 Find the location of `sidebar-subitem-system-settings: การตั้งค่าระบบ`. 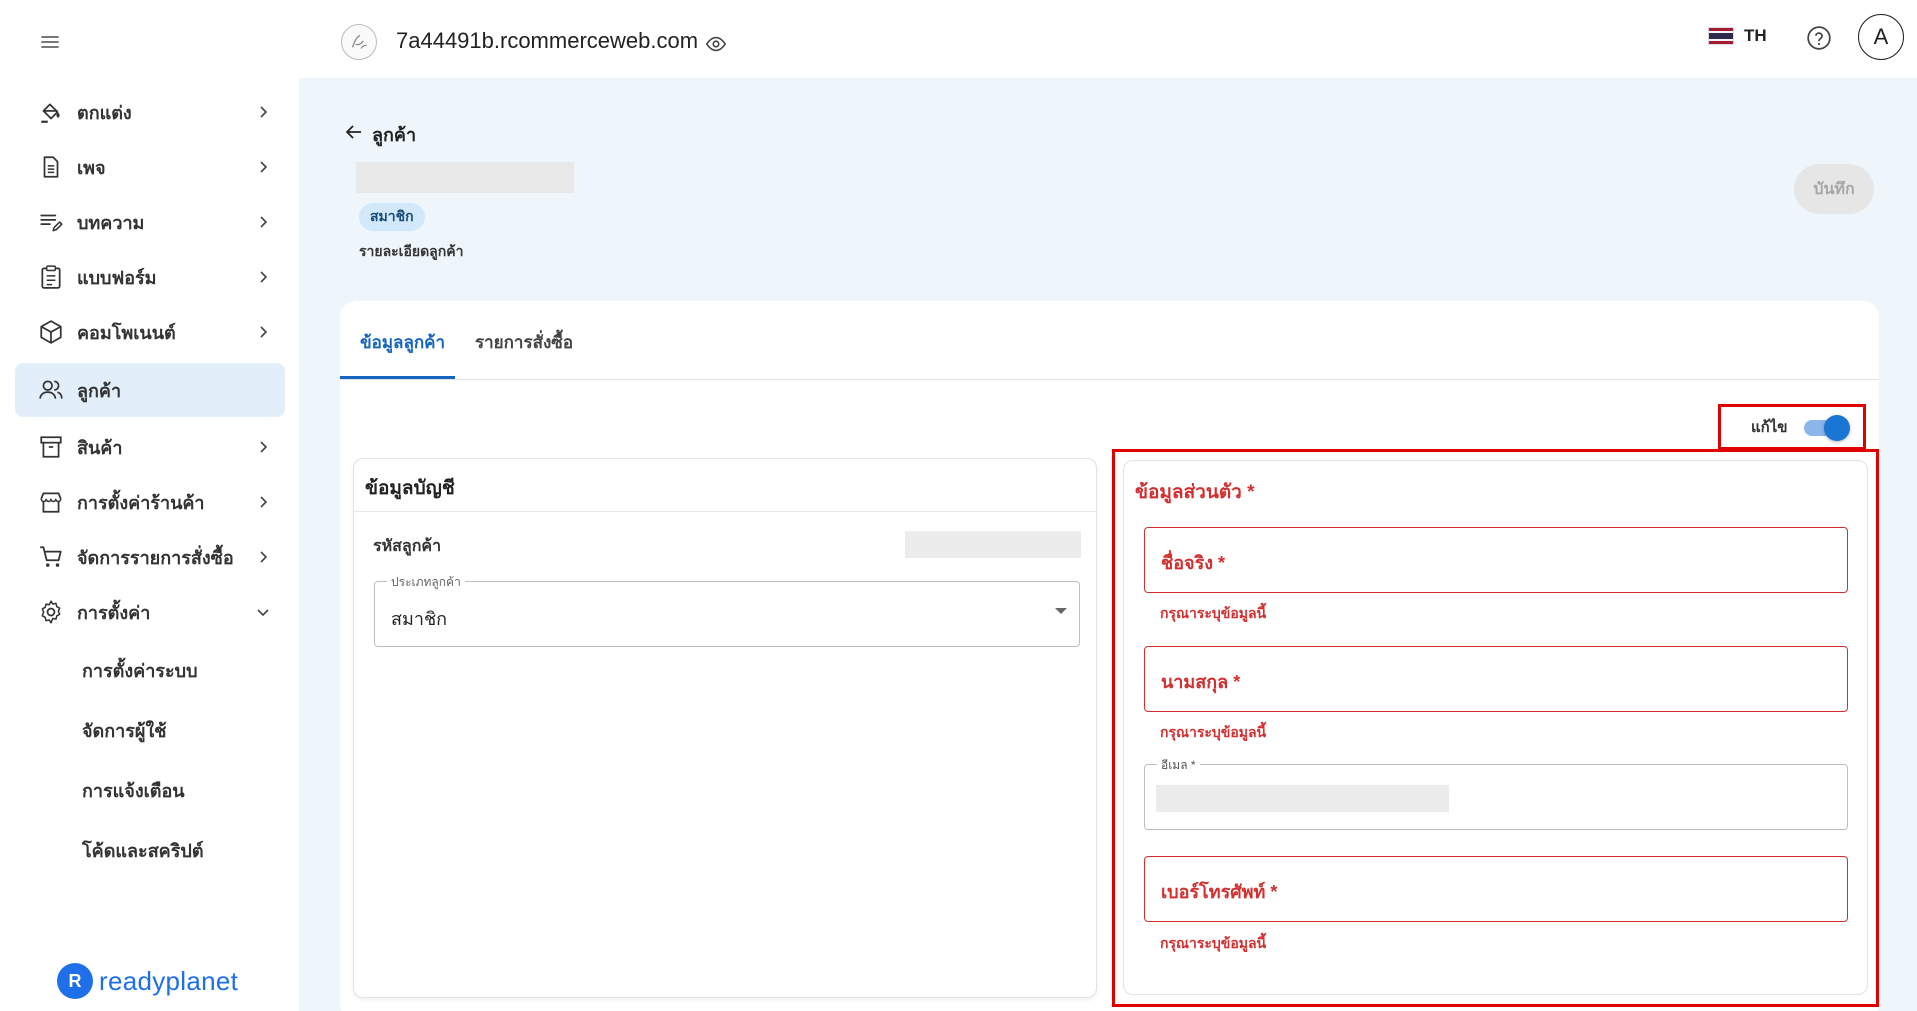

sidebar-subitem-system-settings: การตั้งค่าระบบ is located at coordinates (140, 670).